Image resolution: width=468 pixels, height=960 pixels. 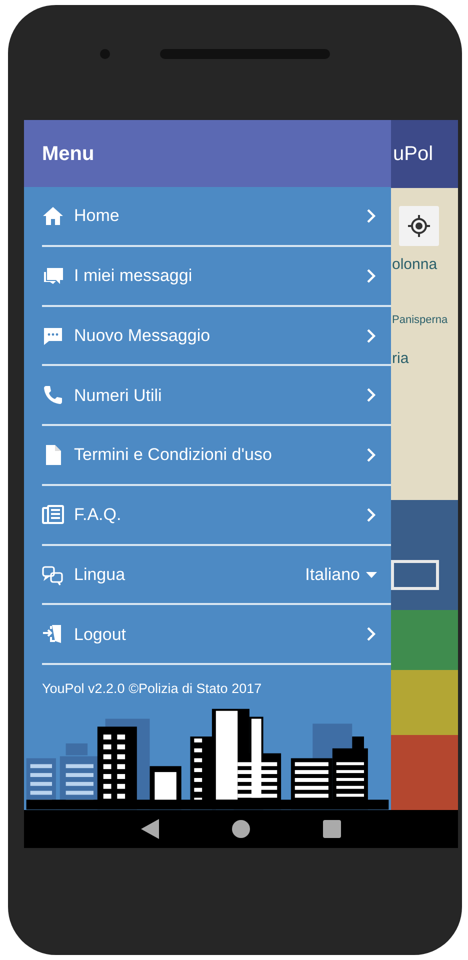 I want to click on drawer-title: Menu, so click(x=207, y=154).